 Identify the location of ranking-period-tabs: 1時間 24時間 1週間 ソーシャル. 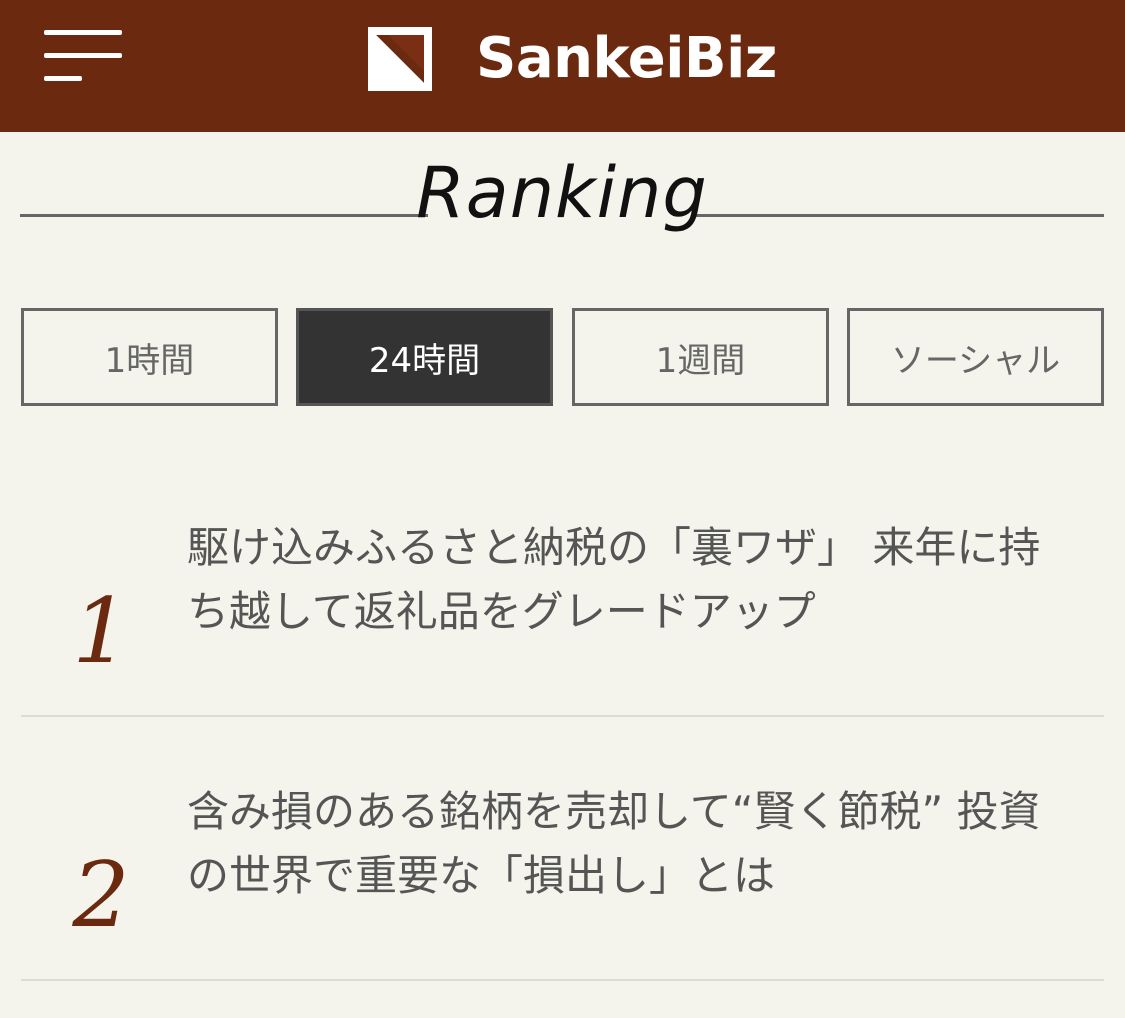
(562, 357).